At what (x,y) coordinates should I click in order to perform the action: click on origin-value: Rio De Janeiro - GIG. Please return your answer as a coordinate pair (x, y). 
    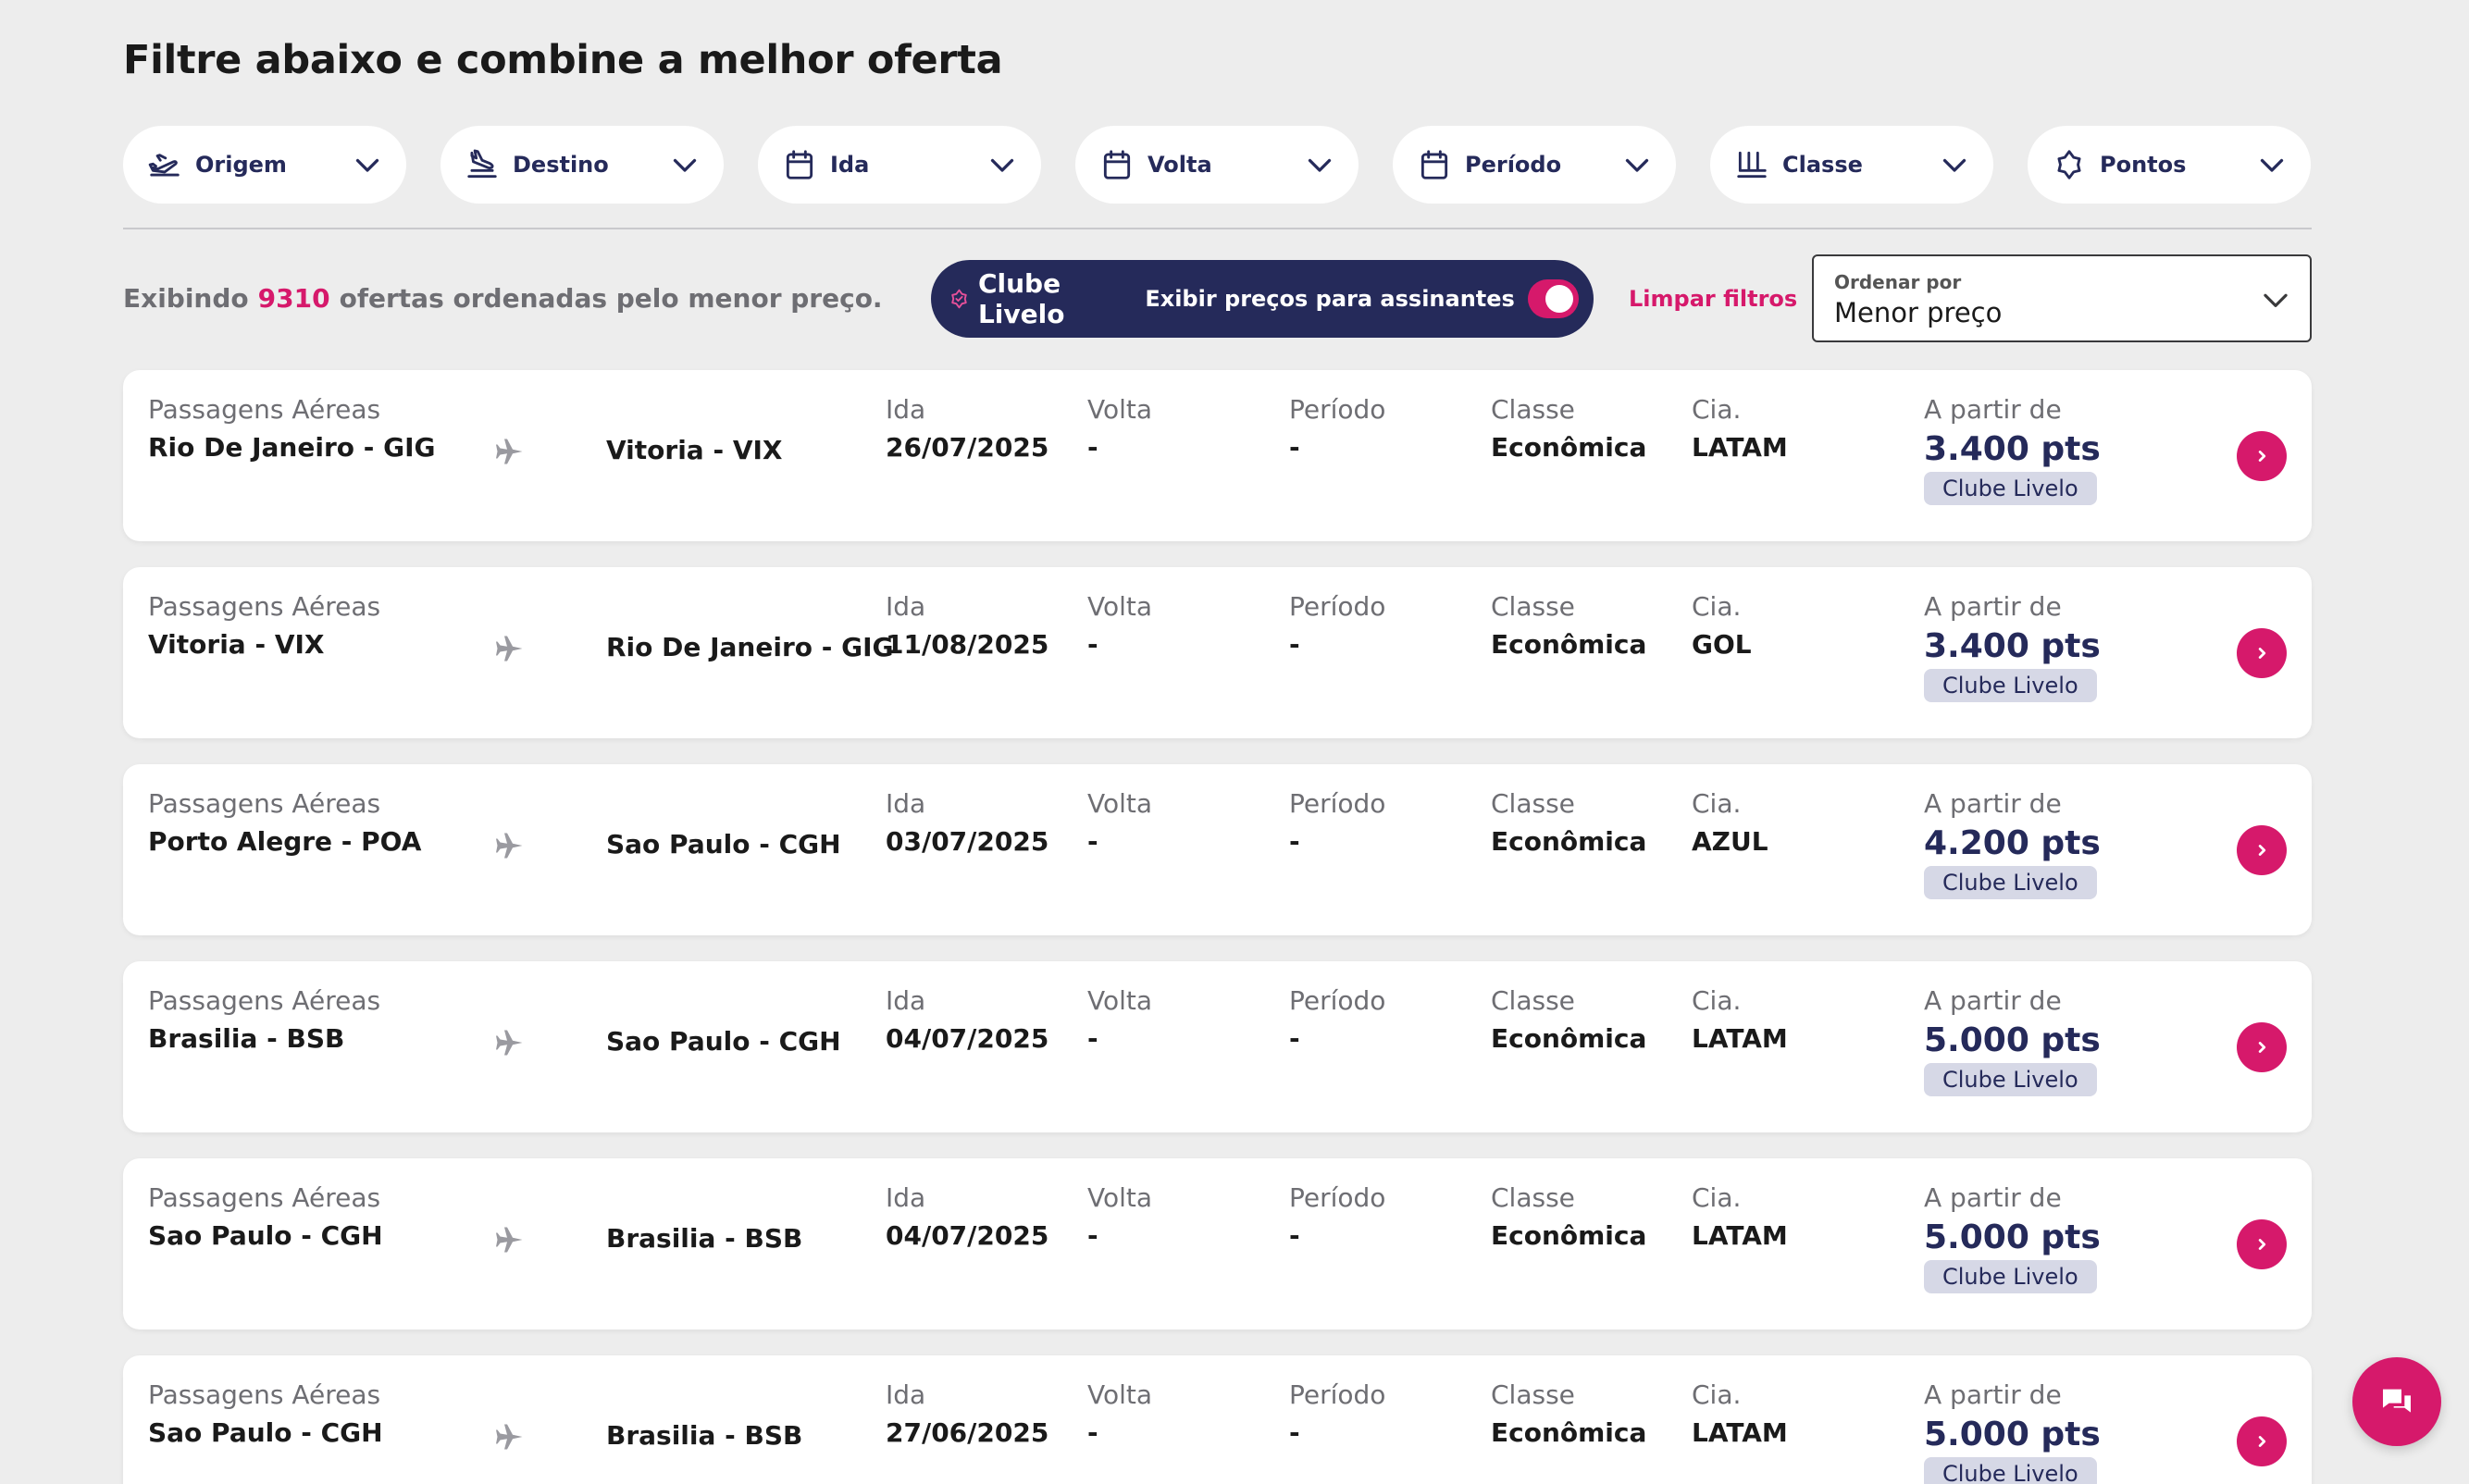
    Looking at the image, I should click on (292, 448).